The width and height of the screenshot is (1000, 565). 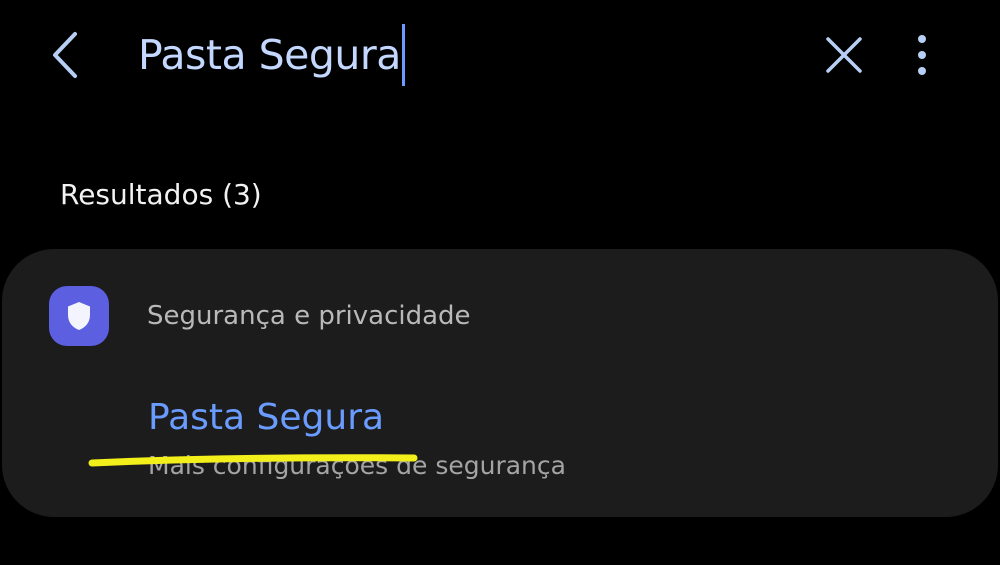 I want to click on shield-icon, so click(x=79, y=316).